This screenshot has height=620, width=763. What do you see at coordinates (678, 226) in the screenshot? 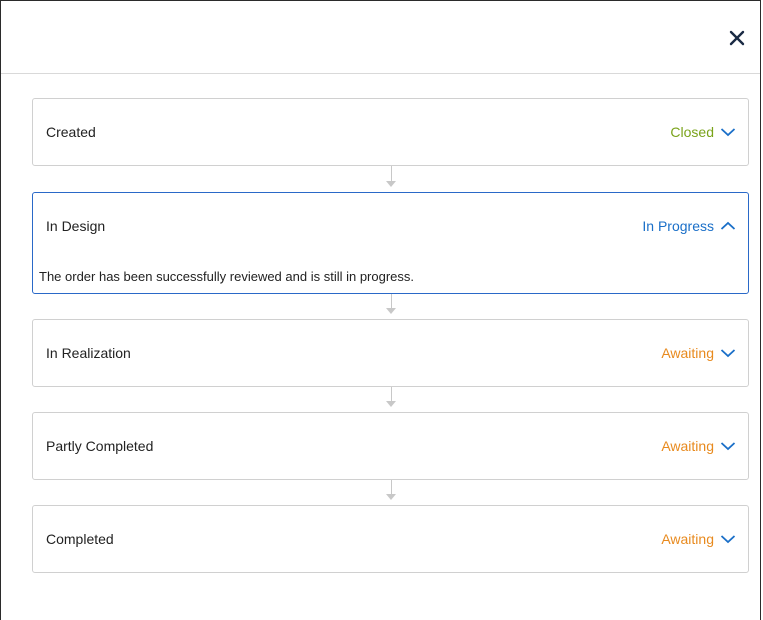
I see `status-label: In Progress` at bounding box center [678, 226].